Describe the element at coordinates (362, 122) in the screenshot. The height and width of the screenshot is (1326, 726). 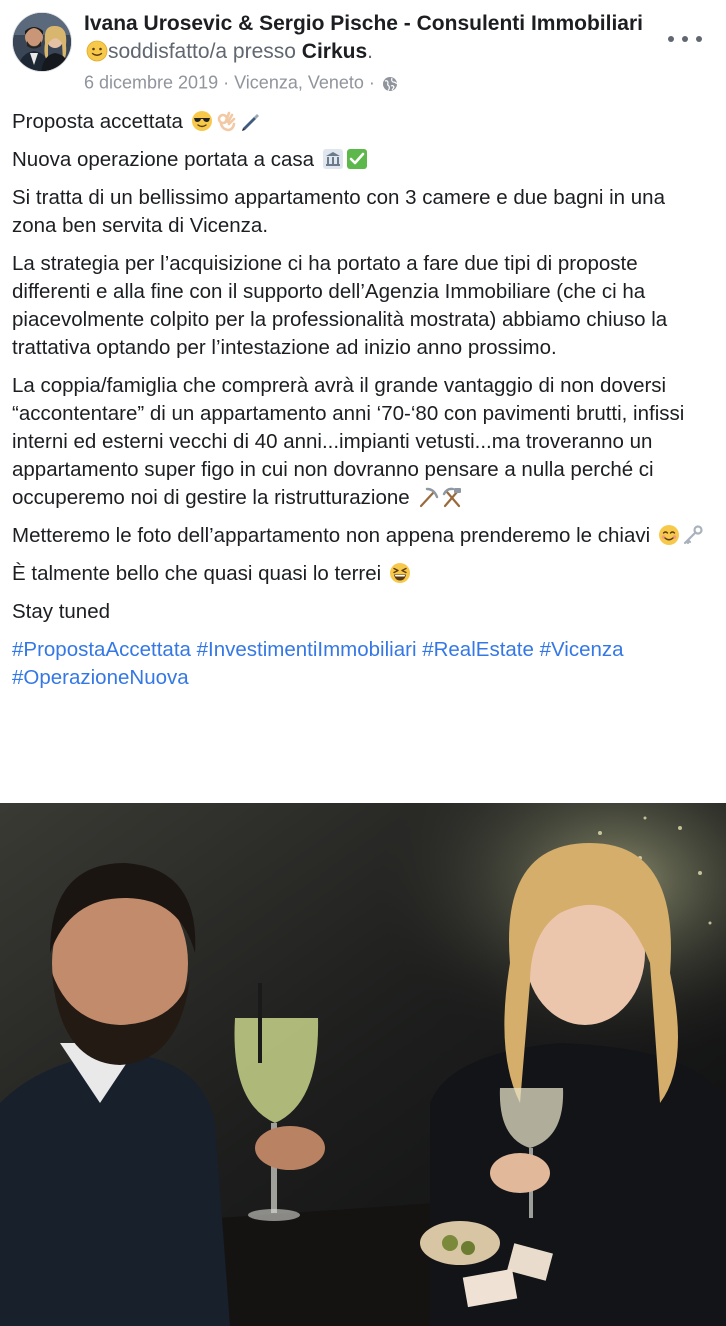
I see `paragraph-1: Proposta accettata` at that location.